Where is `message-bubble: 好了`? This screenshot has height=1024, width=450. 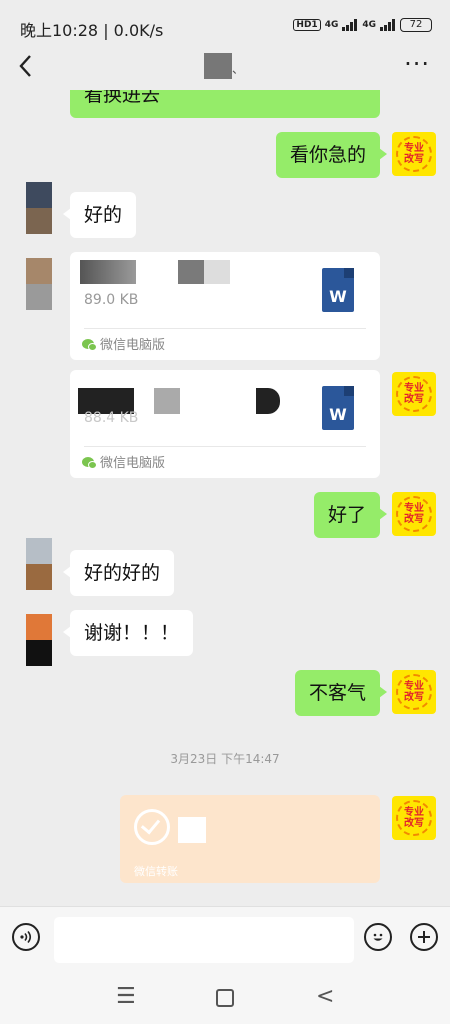
message-bubble: 好了 is located at coordinates (350, 515).